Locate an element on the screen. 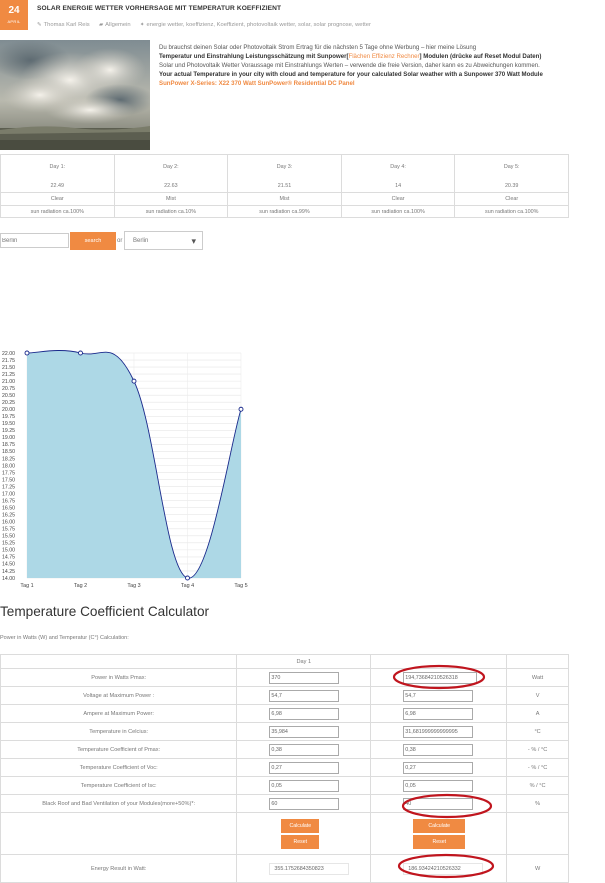 The image size is (605, 883). annotation-overlay is located at coordinates (443, 771).